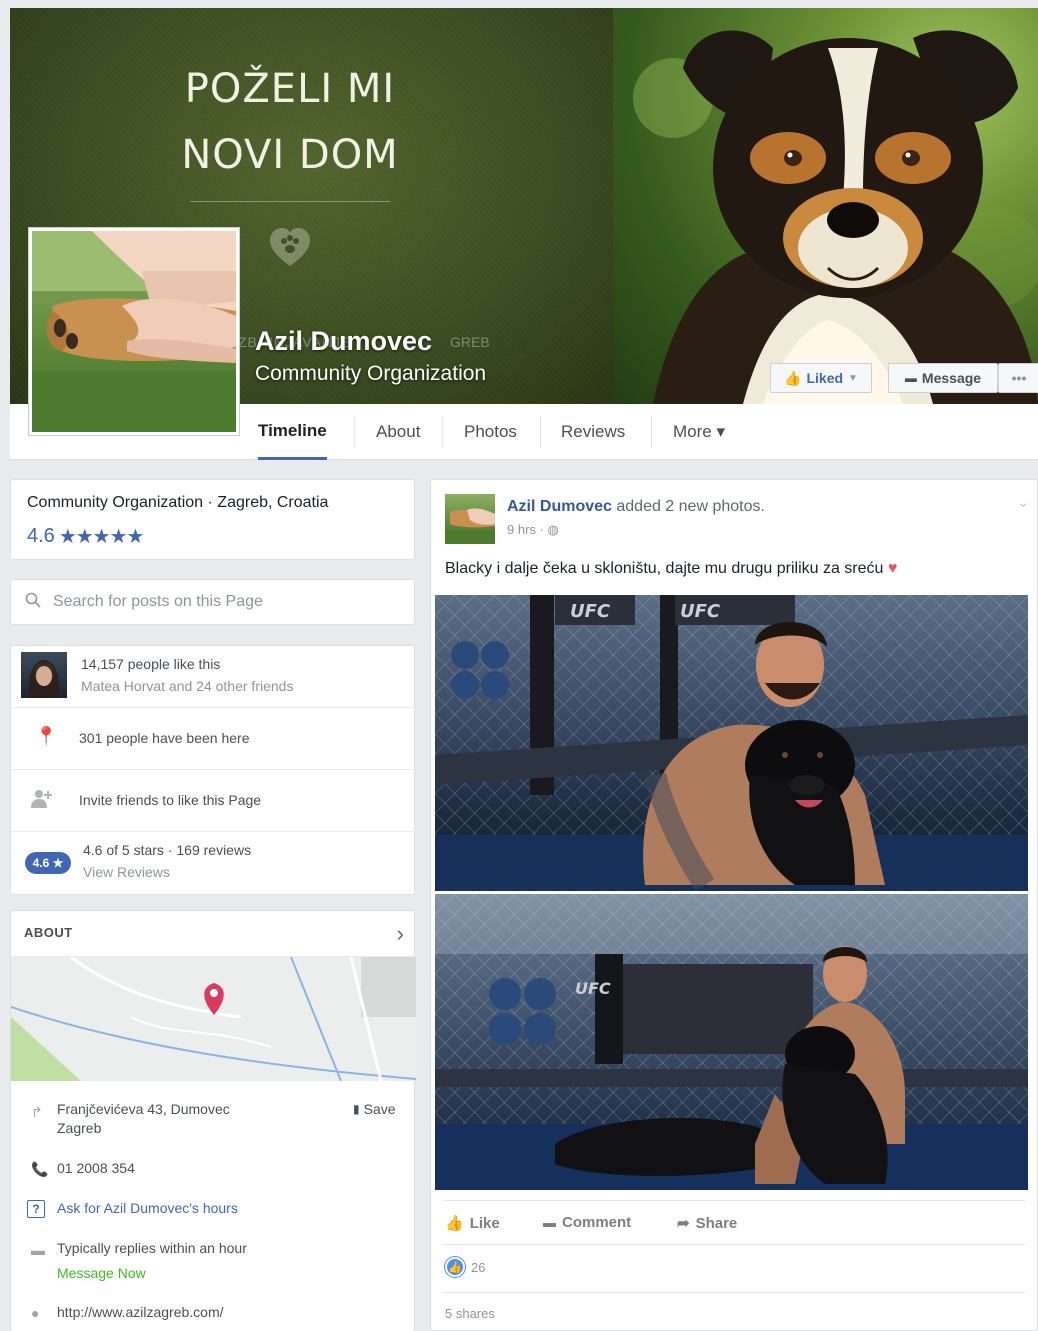 The width and height of the screenshot is (1038, 1331). I want to click on cover-divider, so click(290, 201).